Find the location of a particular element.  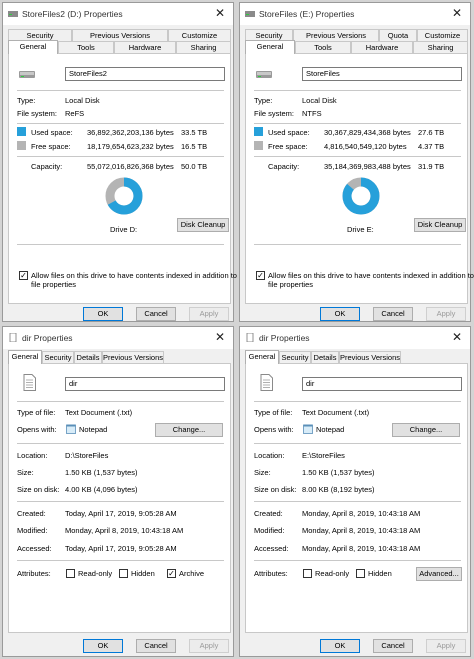

free-space-swatch is located at coordinates (21, 145).